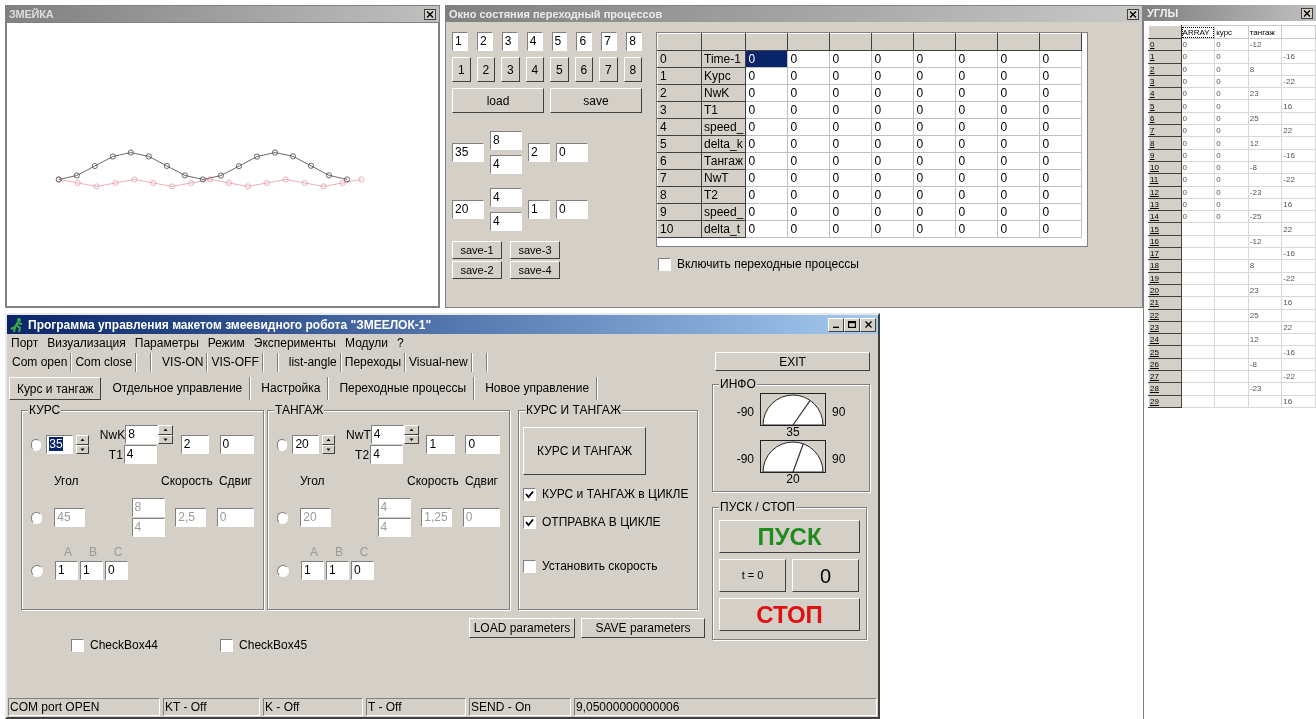  Describe the element at coordinates (792, 361) in the screenshot. I see `button: EXIT` at that location.